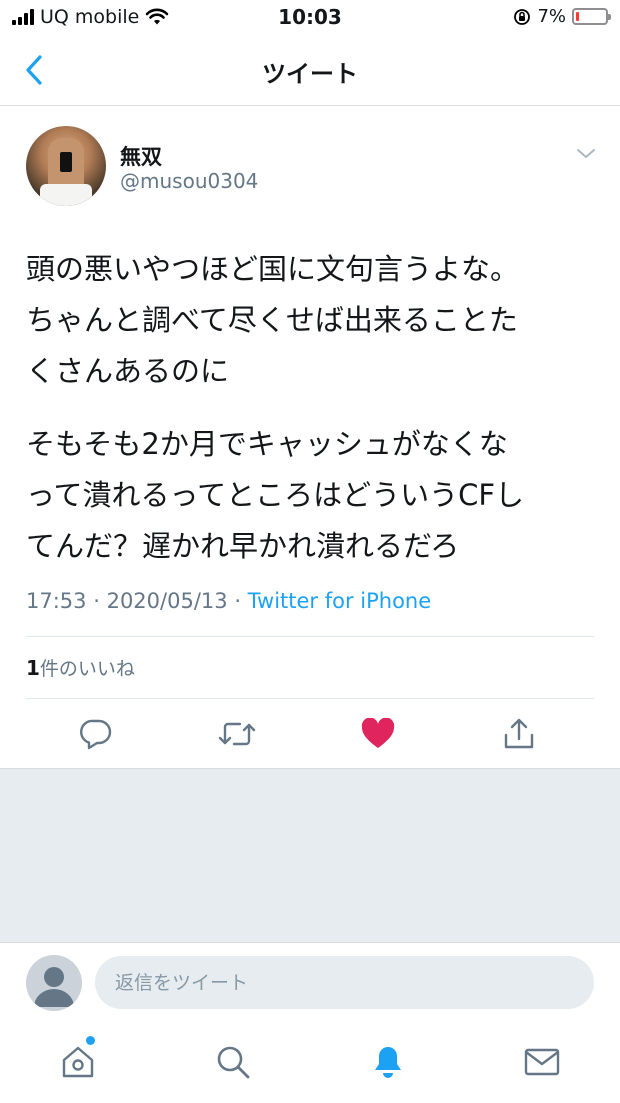 The image size is (620, 1103). What do you see at coordinates (56, 601) in the screenshot?
I see `tweet-time: 17:53` at bounding box center [56, 601].